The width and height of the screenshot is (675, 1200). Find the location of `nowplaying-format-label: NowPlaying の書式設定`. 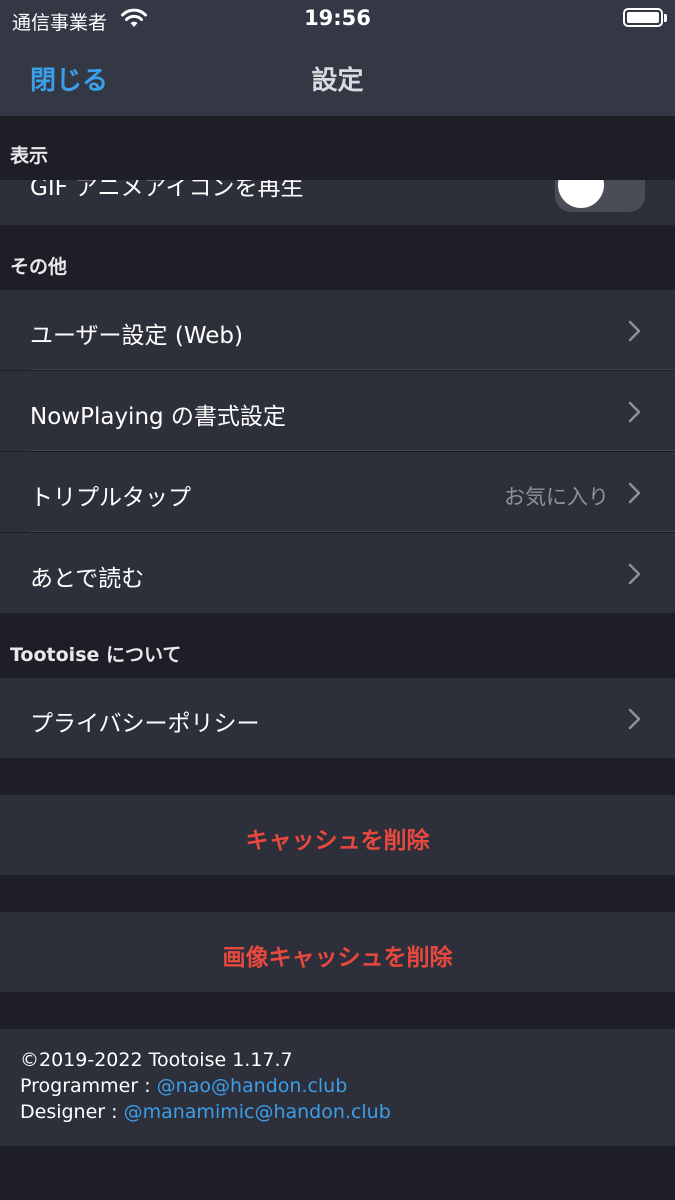

nowplaying-format-label: NowPlaying の書式設定 is located at coordinates (158, 417).